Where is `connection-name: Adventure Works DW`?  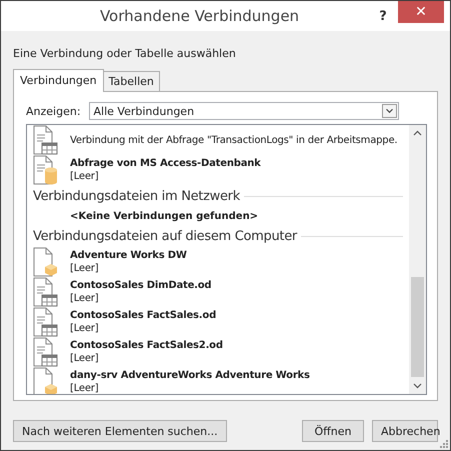
connection-name: Adventure Works DW is located at coordinates (128, 255).